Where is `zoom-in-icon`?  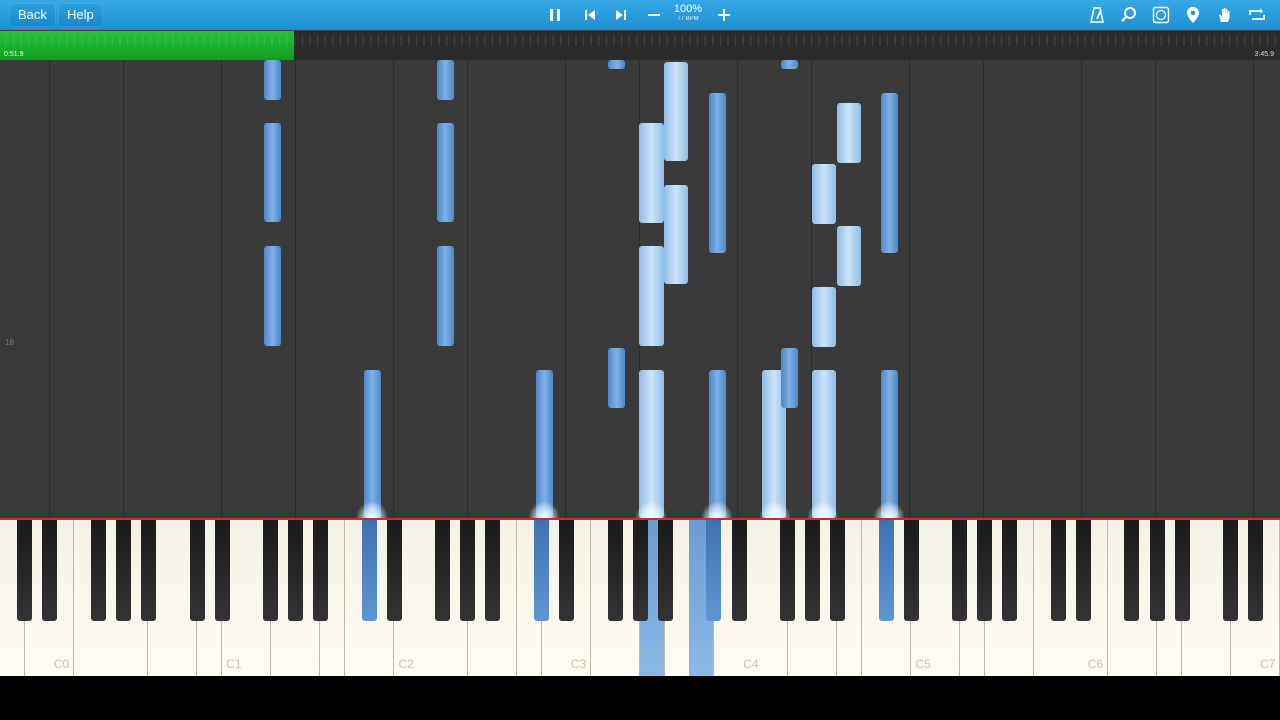
zoom-in-icon is located at coordinates (724, 15).